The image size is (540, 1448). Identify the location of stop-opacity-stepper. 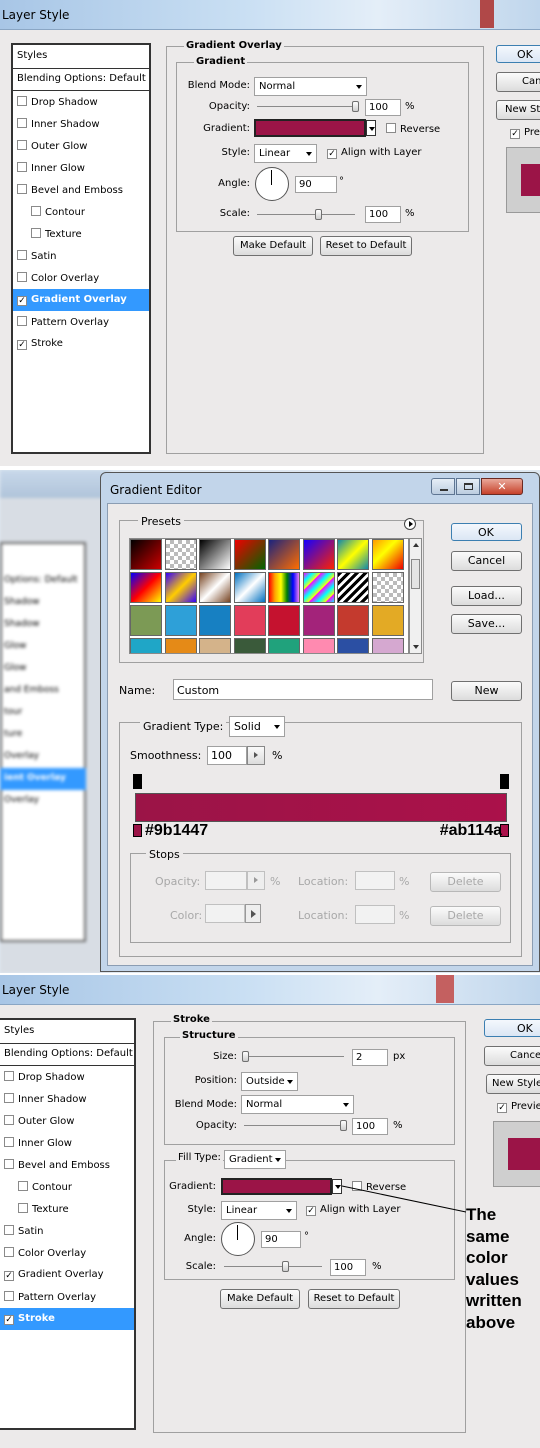
(256, 880).